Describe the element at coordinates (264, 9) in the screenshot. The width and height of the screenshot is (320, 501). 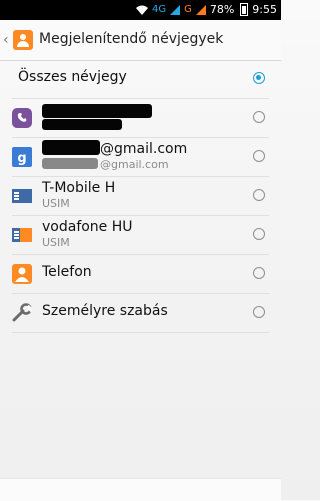
I see `clock: 9:55` at that location.